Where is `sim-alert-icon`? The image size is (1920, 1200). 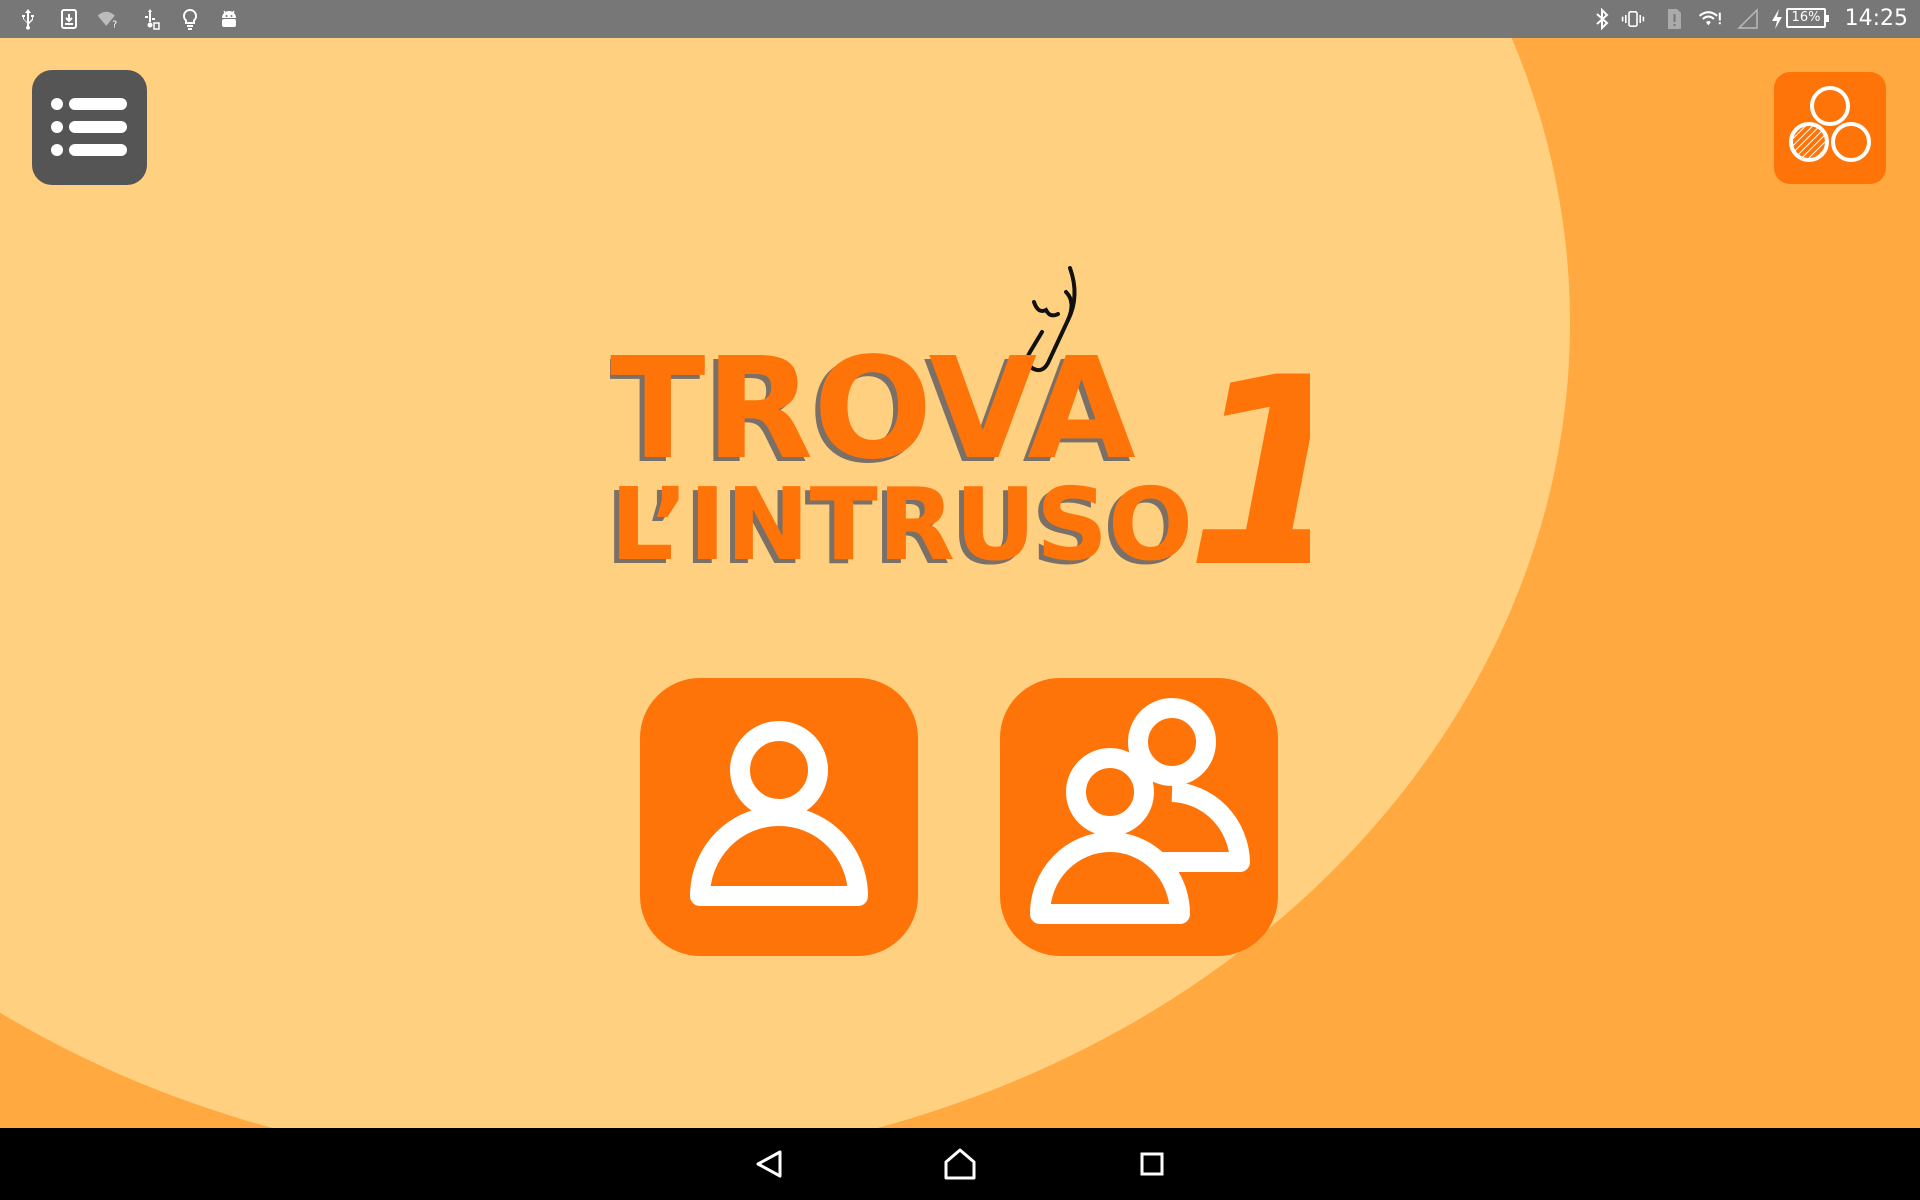
sim-alert-icon is located at coordinates (1674, 19).